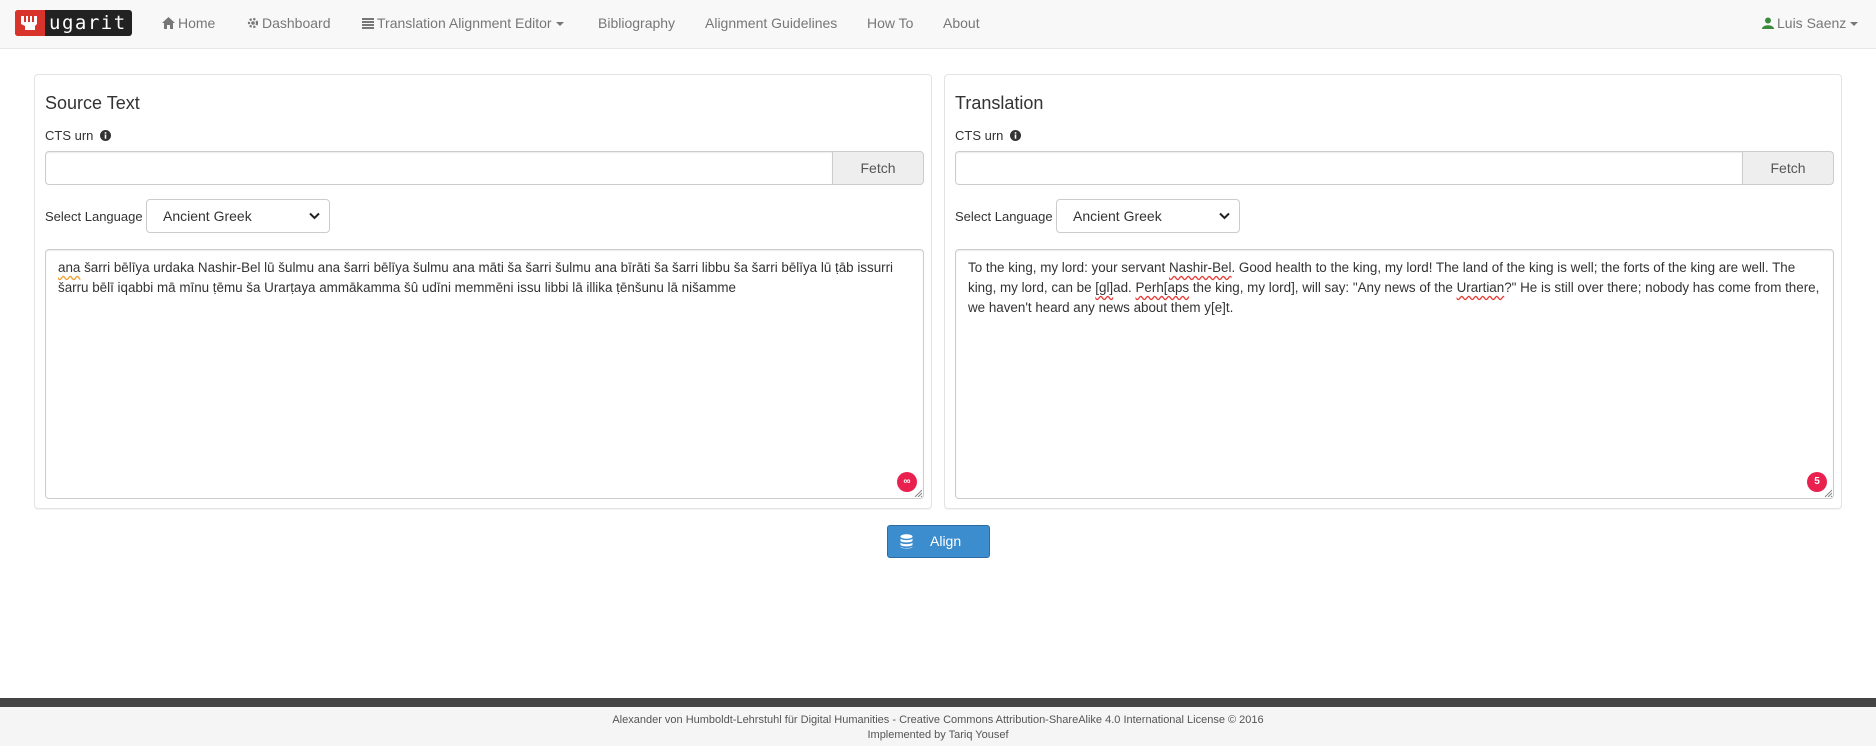 This screenshot has height=746, width=1876. Describe the element at coordinates (253, 23) in the screenshot. I see `gear-icon` at that location.